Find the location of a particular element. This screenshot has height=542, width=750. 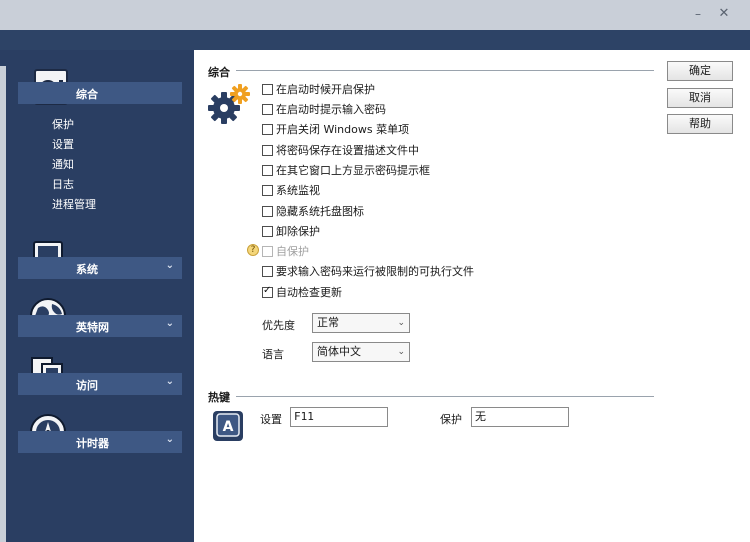

header-band is located at coordinates (375, 40).